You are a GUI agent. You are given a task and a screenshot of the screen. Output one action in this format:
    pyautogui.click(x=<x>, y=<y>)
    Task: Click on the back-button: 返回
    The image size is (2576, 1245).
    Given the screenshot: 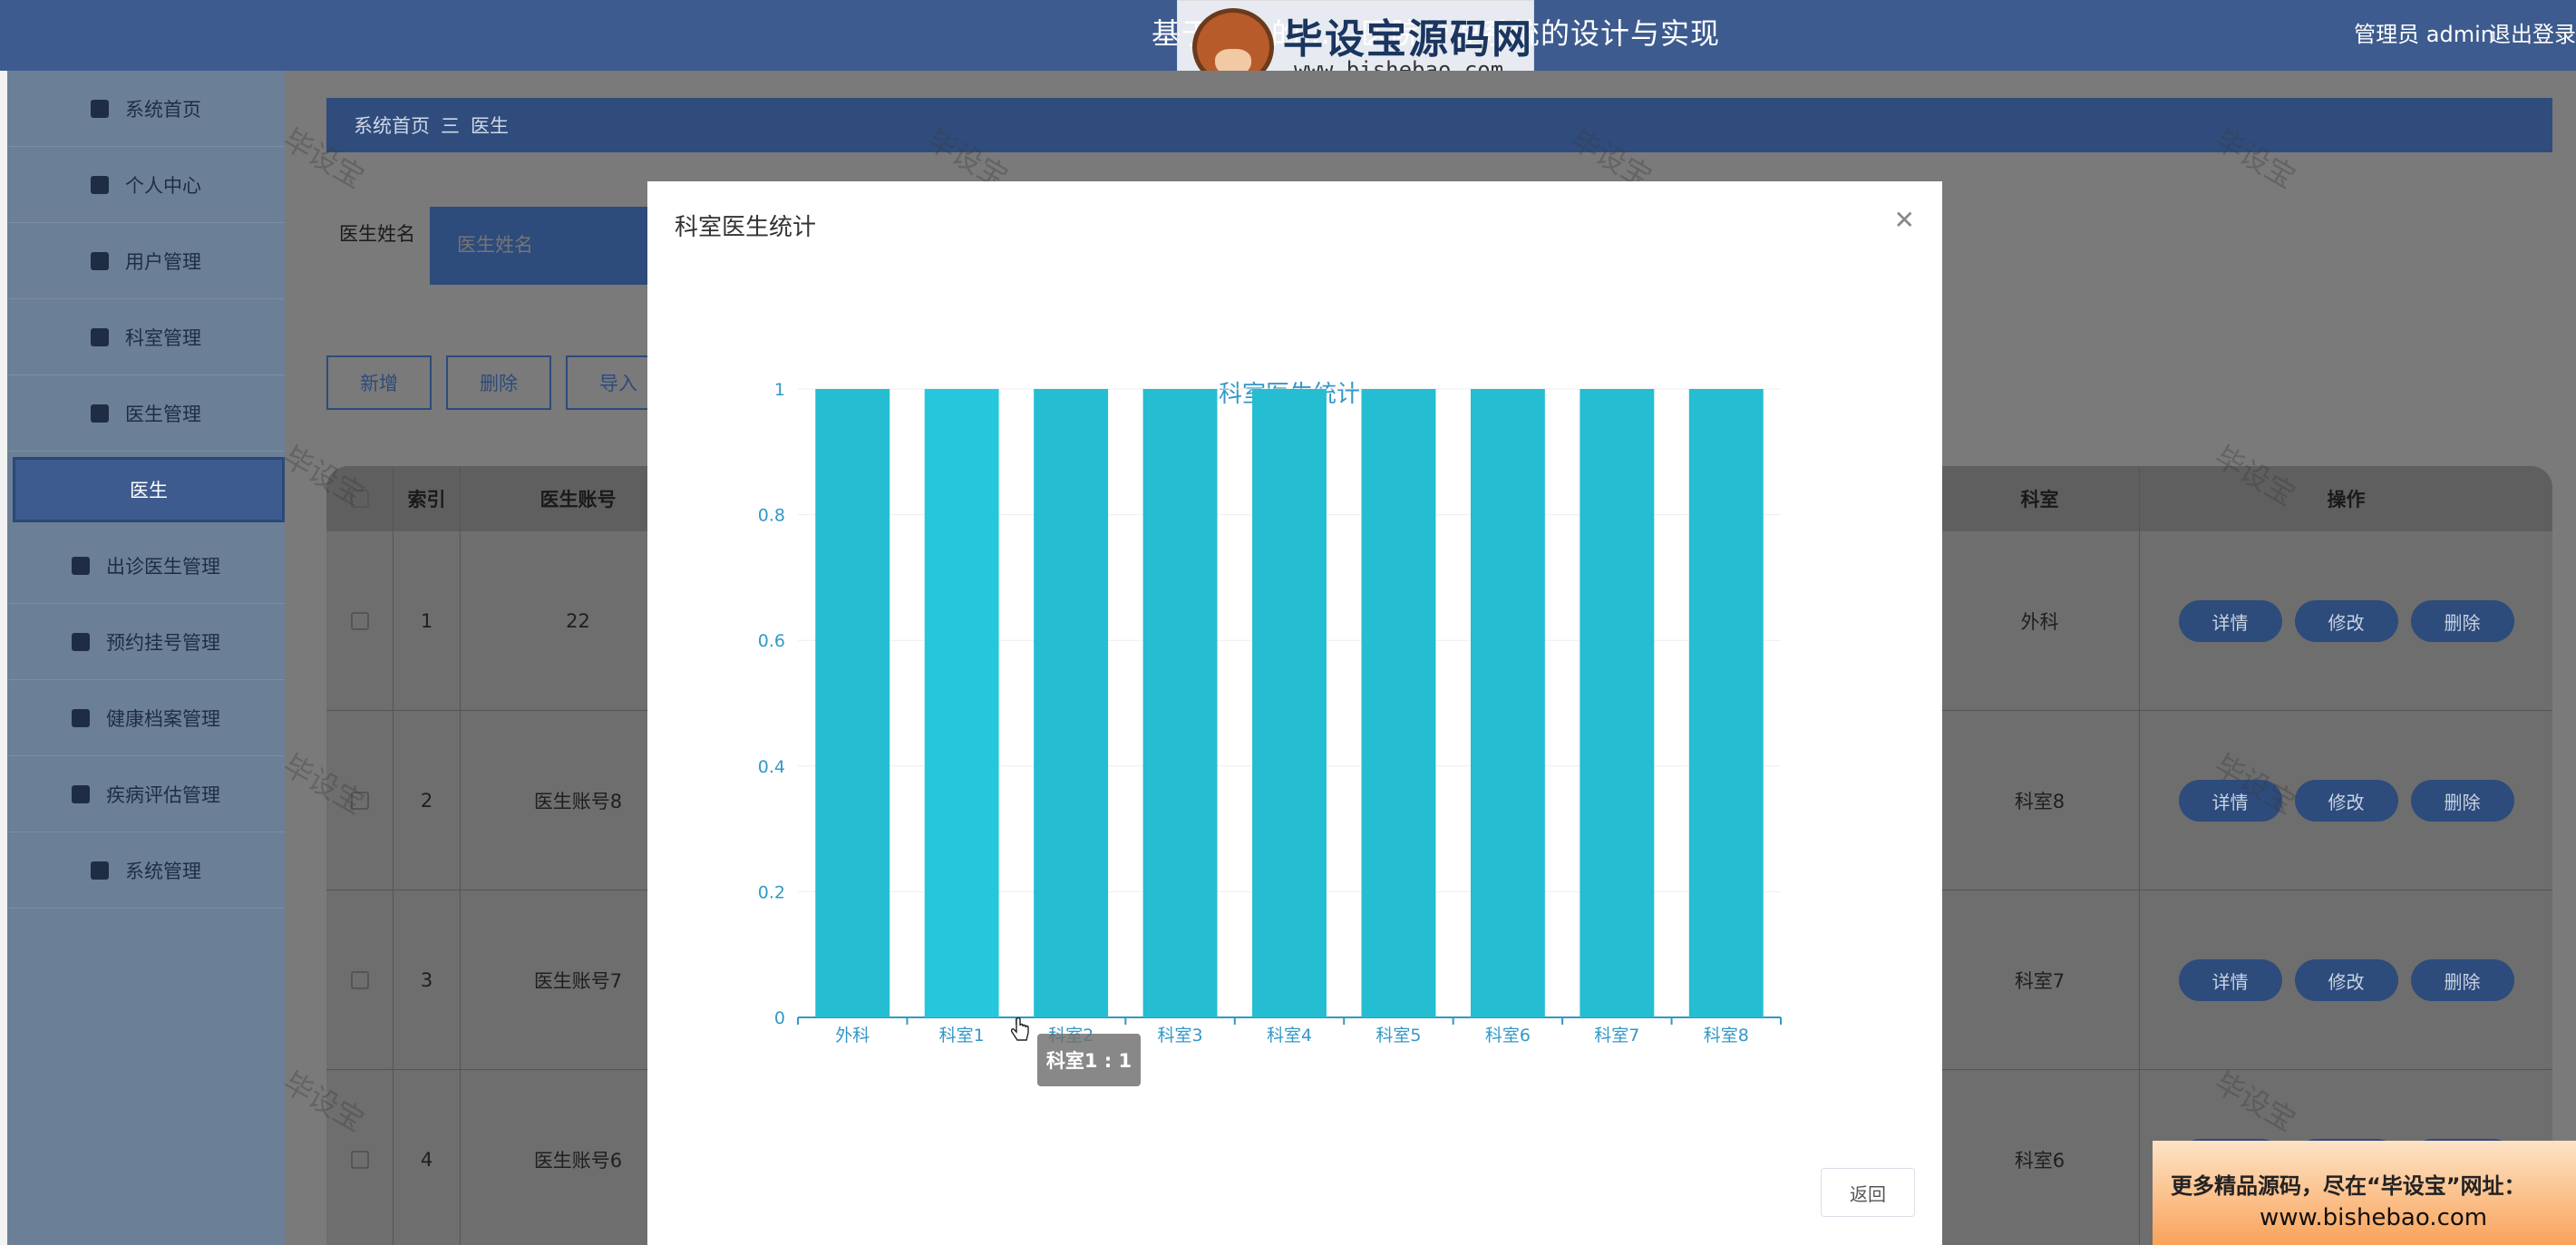 What is the action you would take?
    pyautogui.click(x=1868, y=1192)
    